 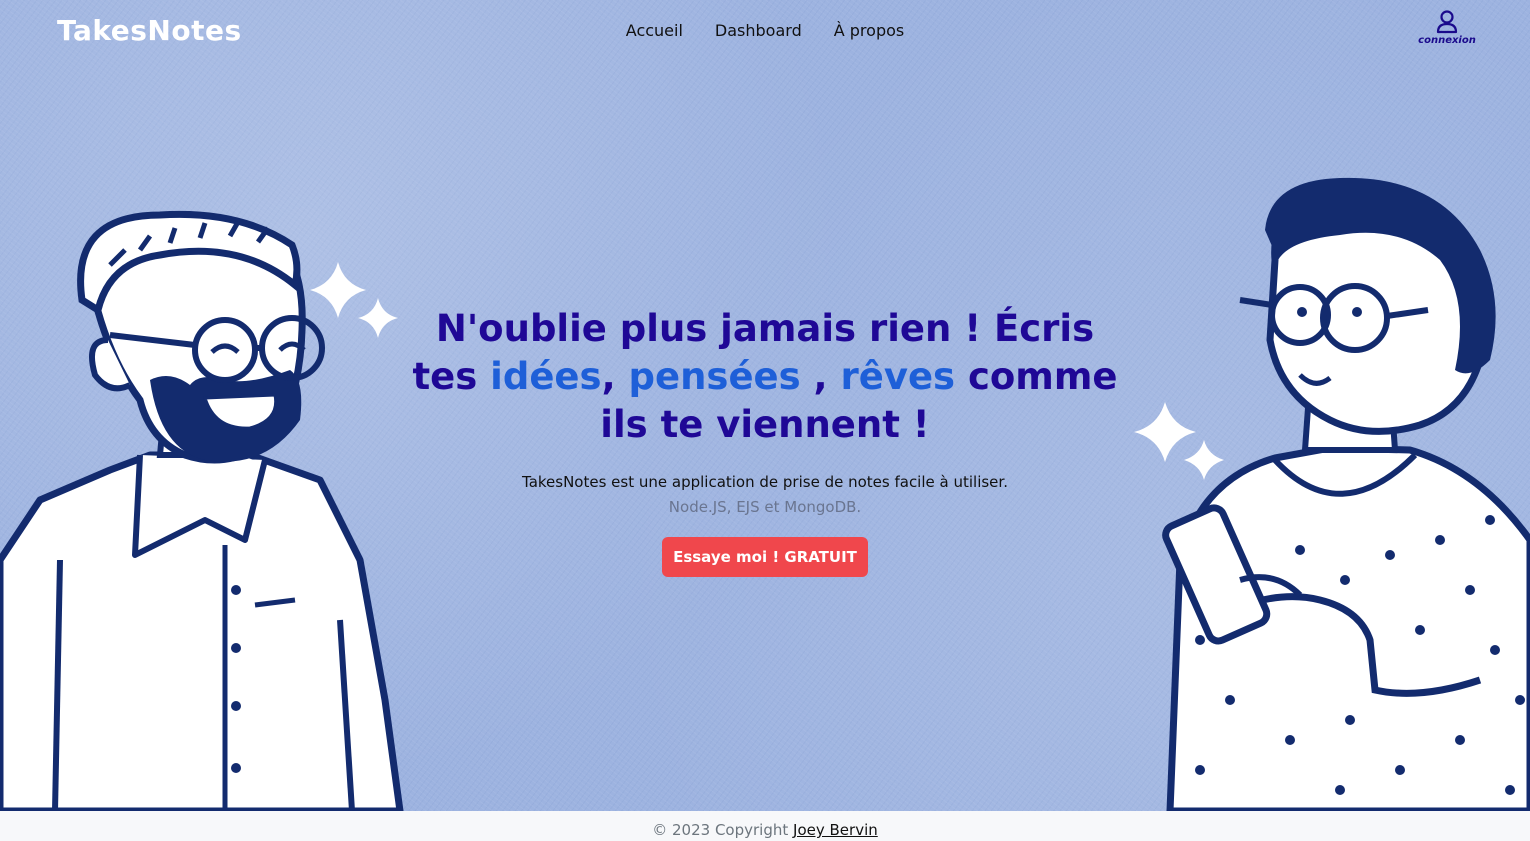 What do you see at coordinates (654, 30) in the screenshot?
I see `nav-item-accueil: Accueil` at bounding box center [654, 30].